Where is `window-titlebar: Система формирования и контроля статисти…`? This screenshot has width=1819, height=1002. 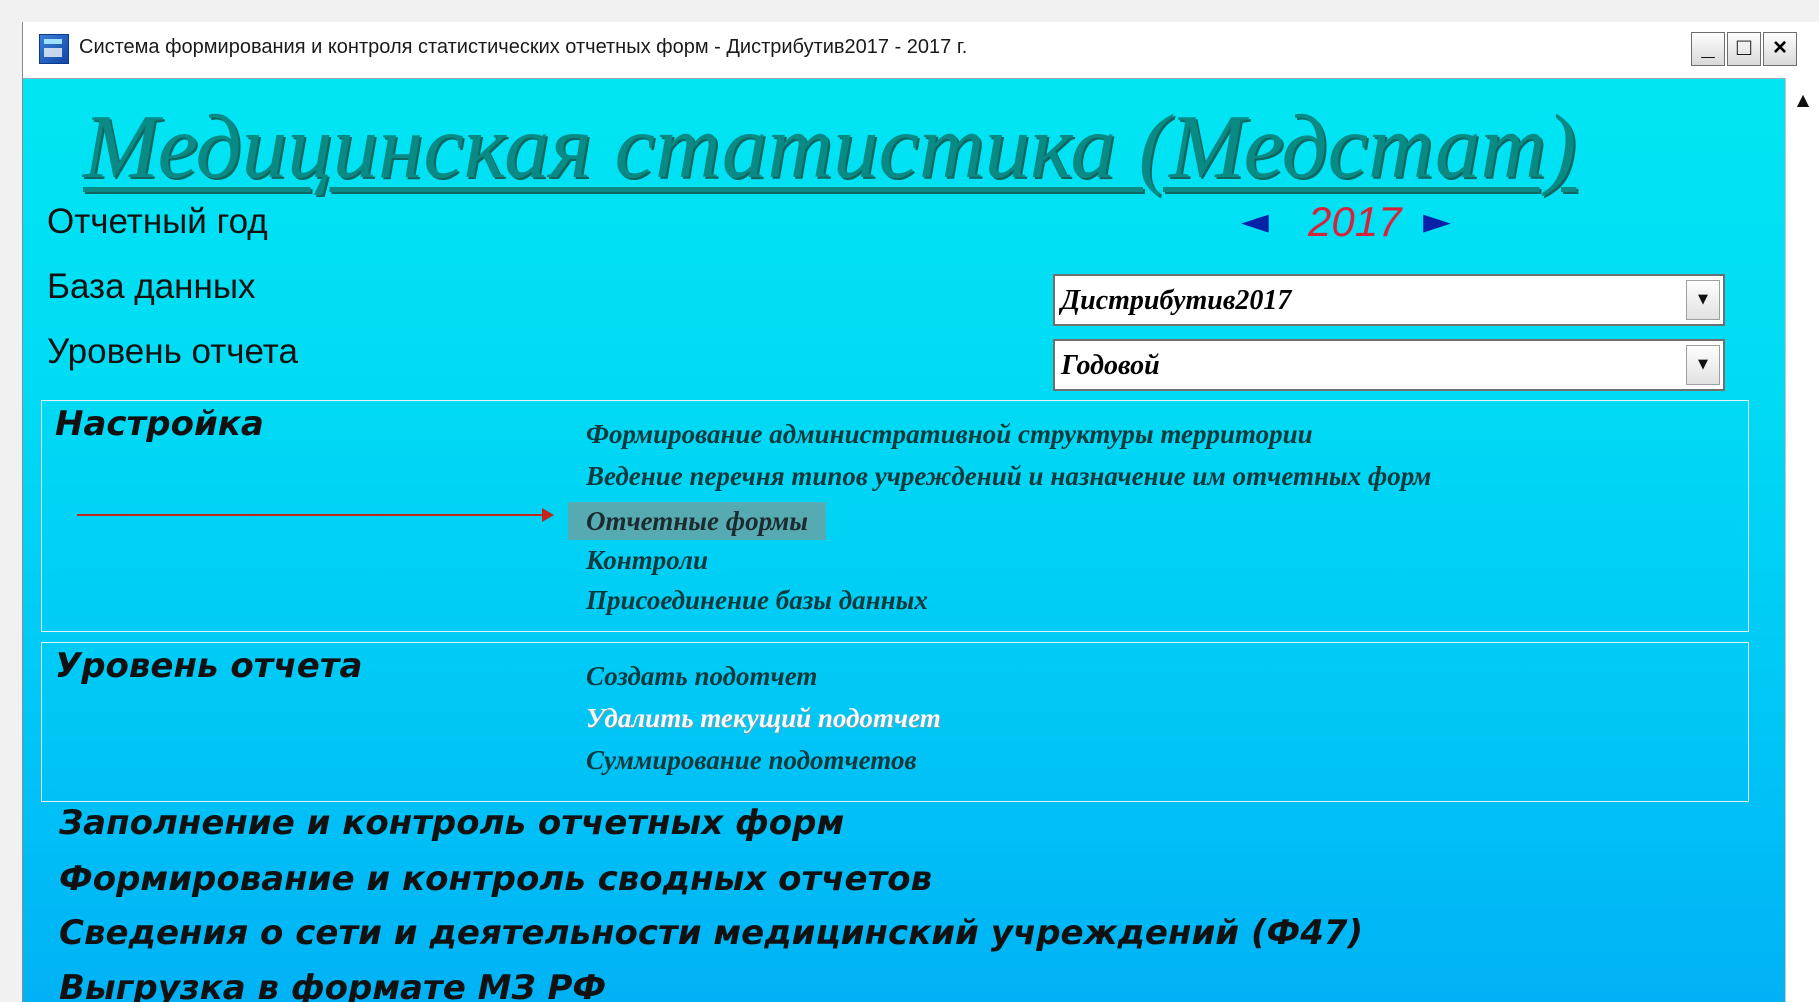 window-titlebar: Система формирования и контроля статисти… is located at coordinates (921, 50).